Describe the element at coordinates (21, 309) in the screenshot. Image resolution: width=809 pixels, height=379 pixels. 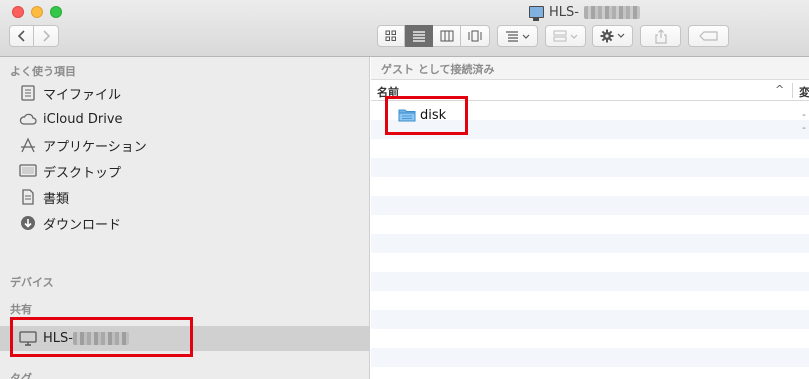
I see `shared-heading: 共有` at that location.